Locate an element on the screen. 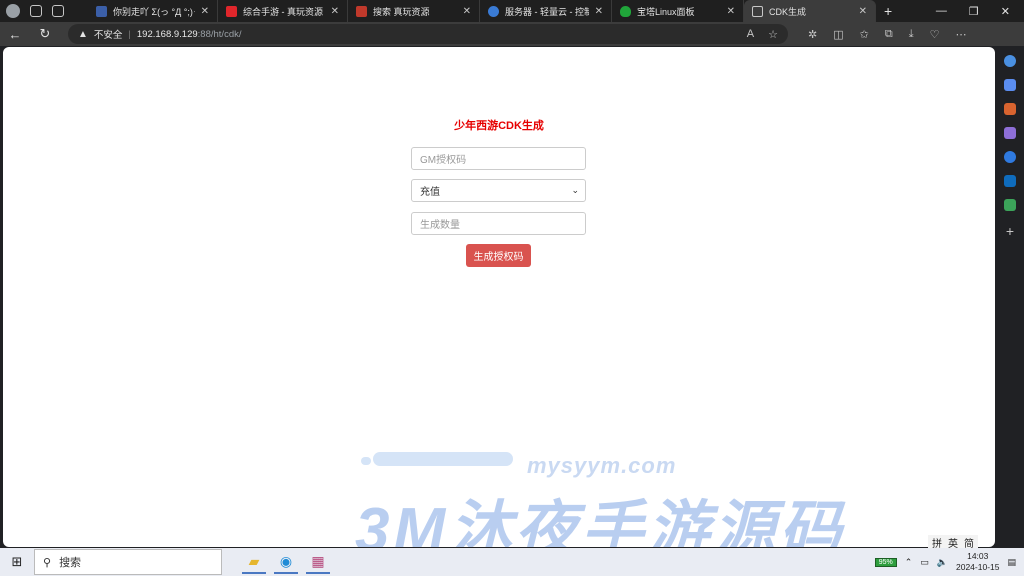 This screenshot has width=1024, height=576. tab-3: 服务器 - 轻量云 - 控制台 ✕ is located at coordinates (546, 11).